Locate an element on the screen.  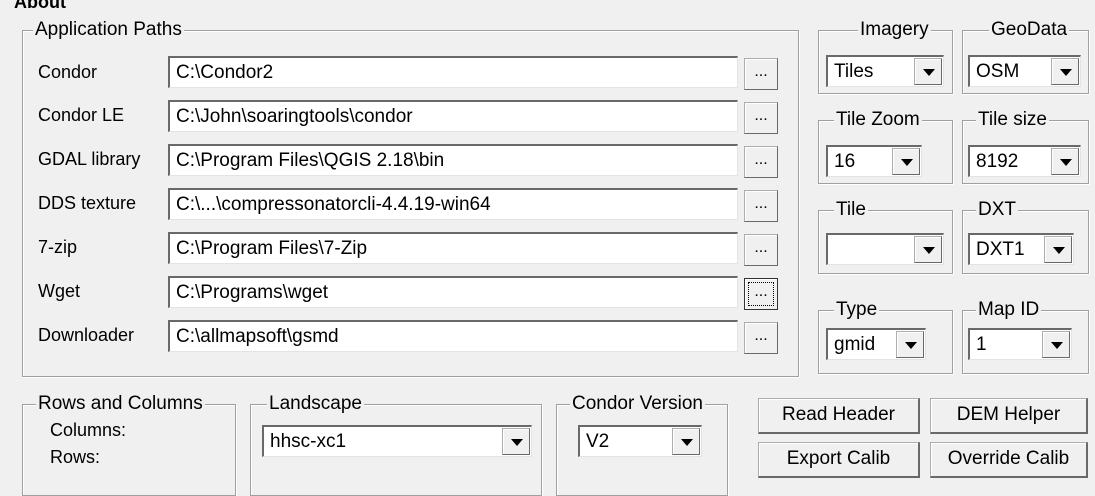
tile-legend: Tile is located at coordinates (851, 209).